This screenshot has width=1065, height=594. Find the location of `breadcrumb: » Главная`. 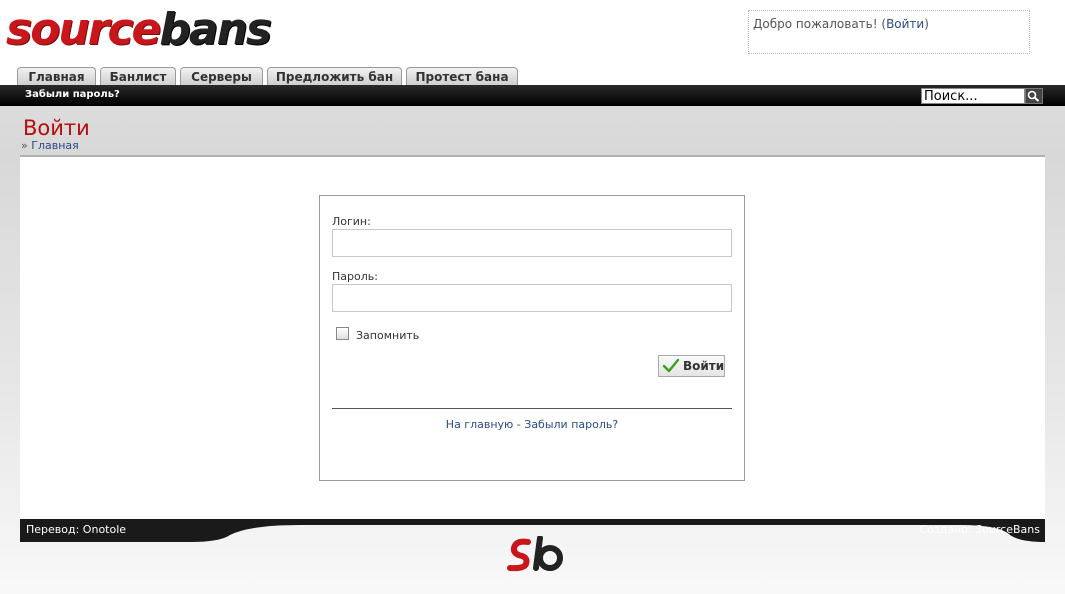

breadcrumb: » Главная is located at coordinates (50, 145).